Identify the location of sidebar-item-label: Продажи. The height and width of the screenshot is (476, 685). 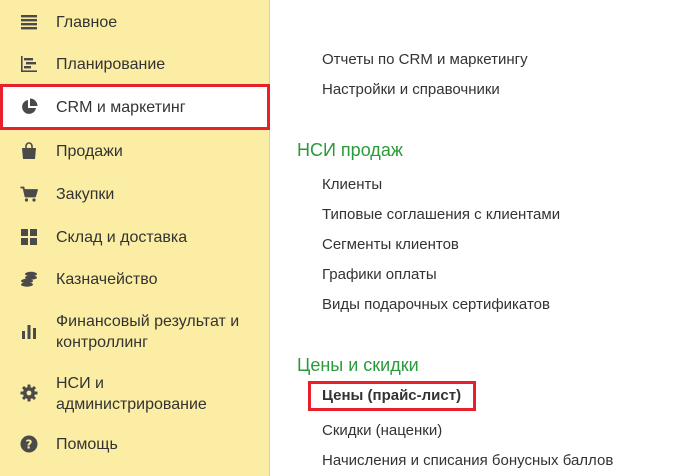
(89, 151).